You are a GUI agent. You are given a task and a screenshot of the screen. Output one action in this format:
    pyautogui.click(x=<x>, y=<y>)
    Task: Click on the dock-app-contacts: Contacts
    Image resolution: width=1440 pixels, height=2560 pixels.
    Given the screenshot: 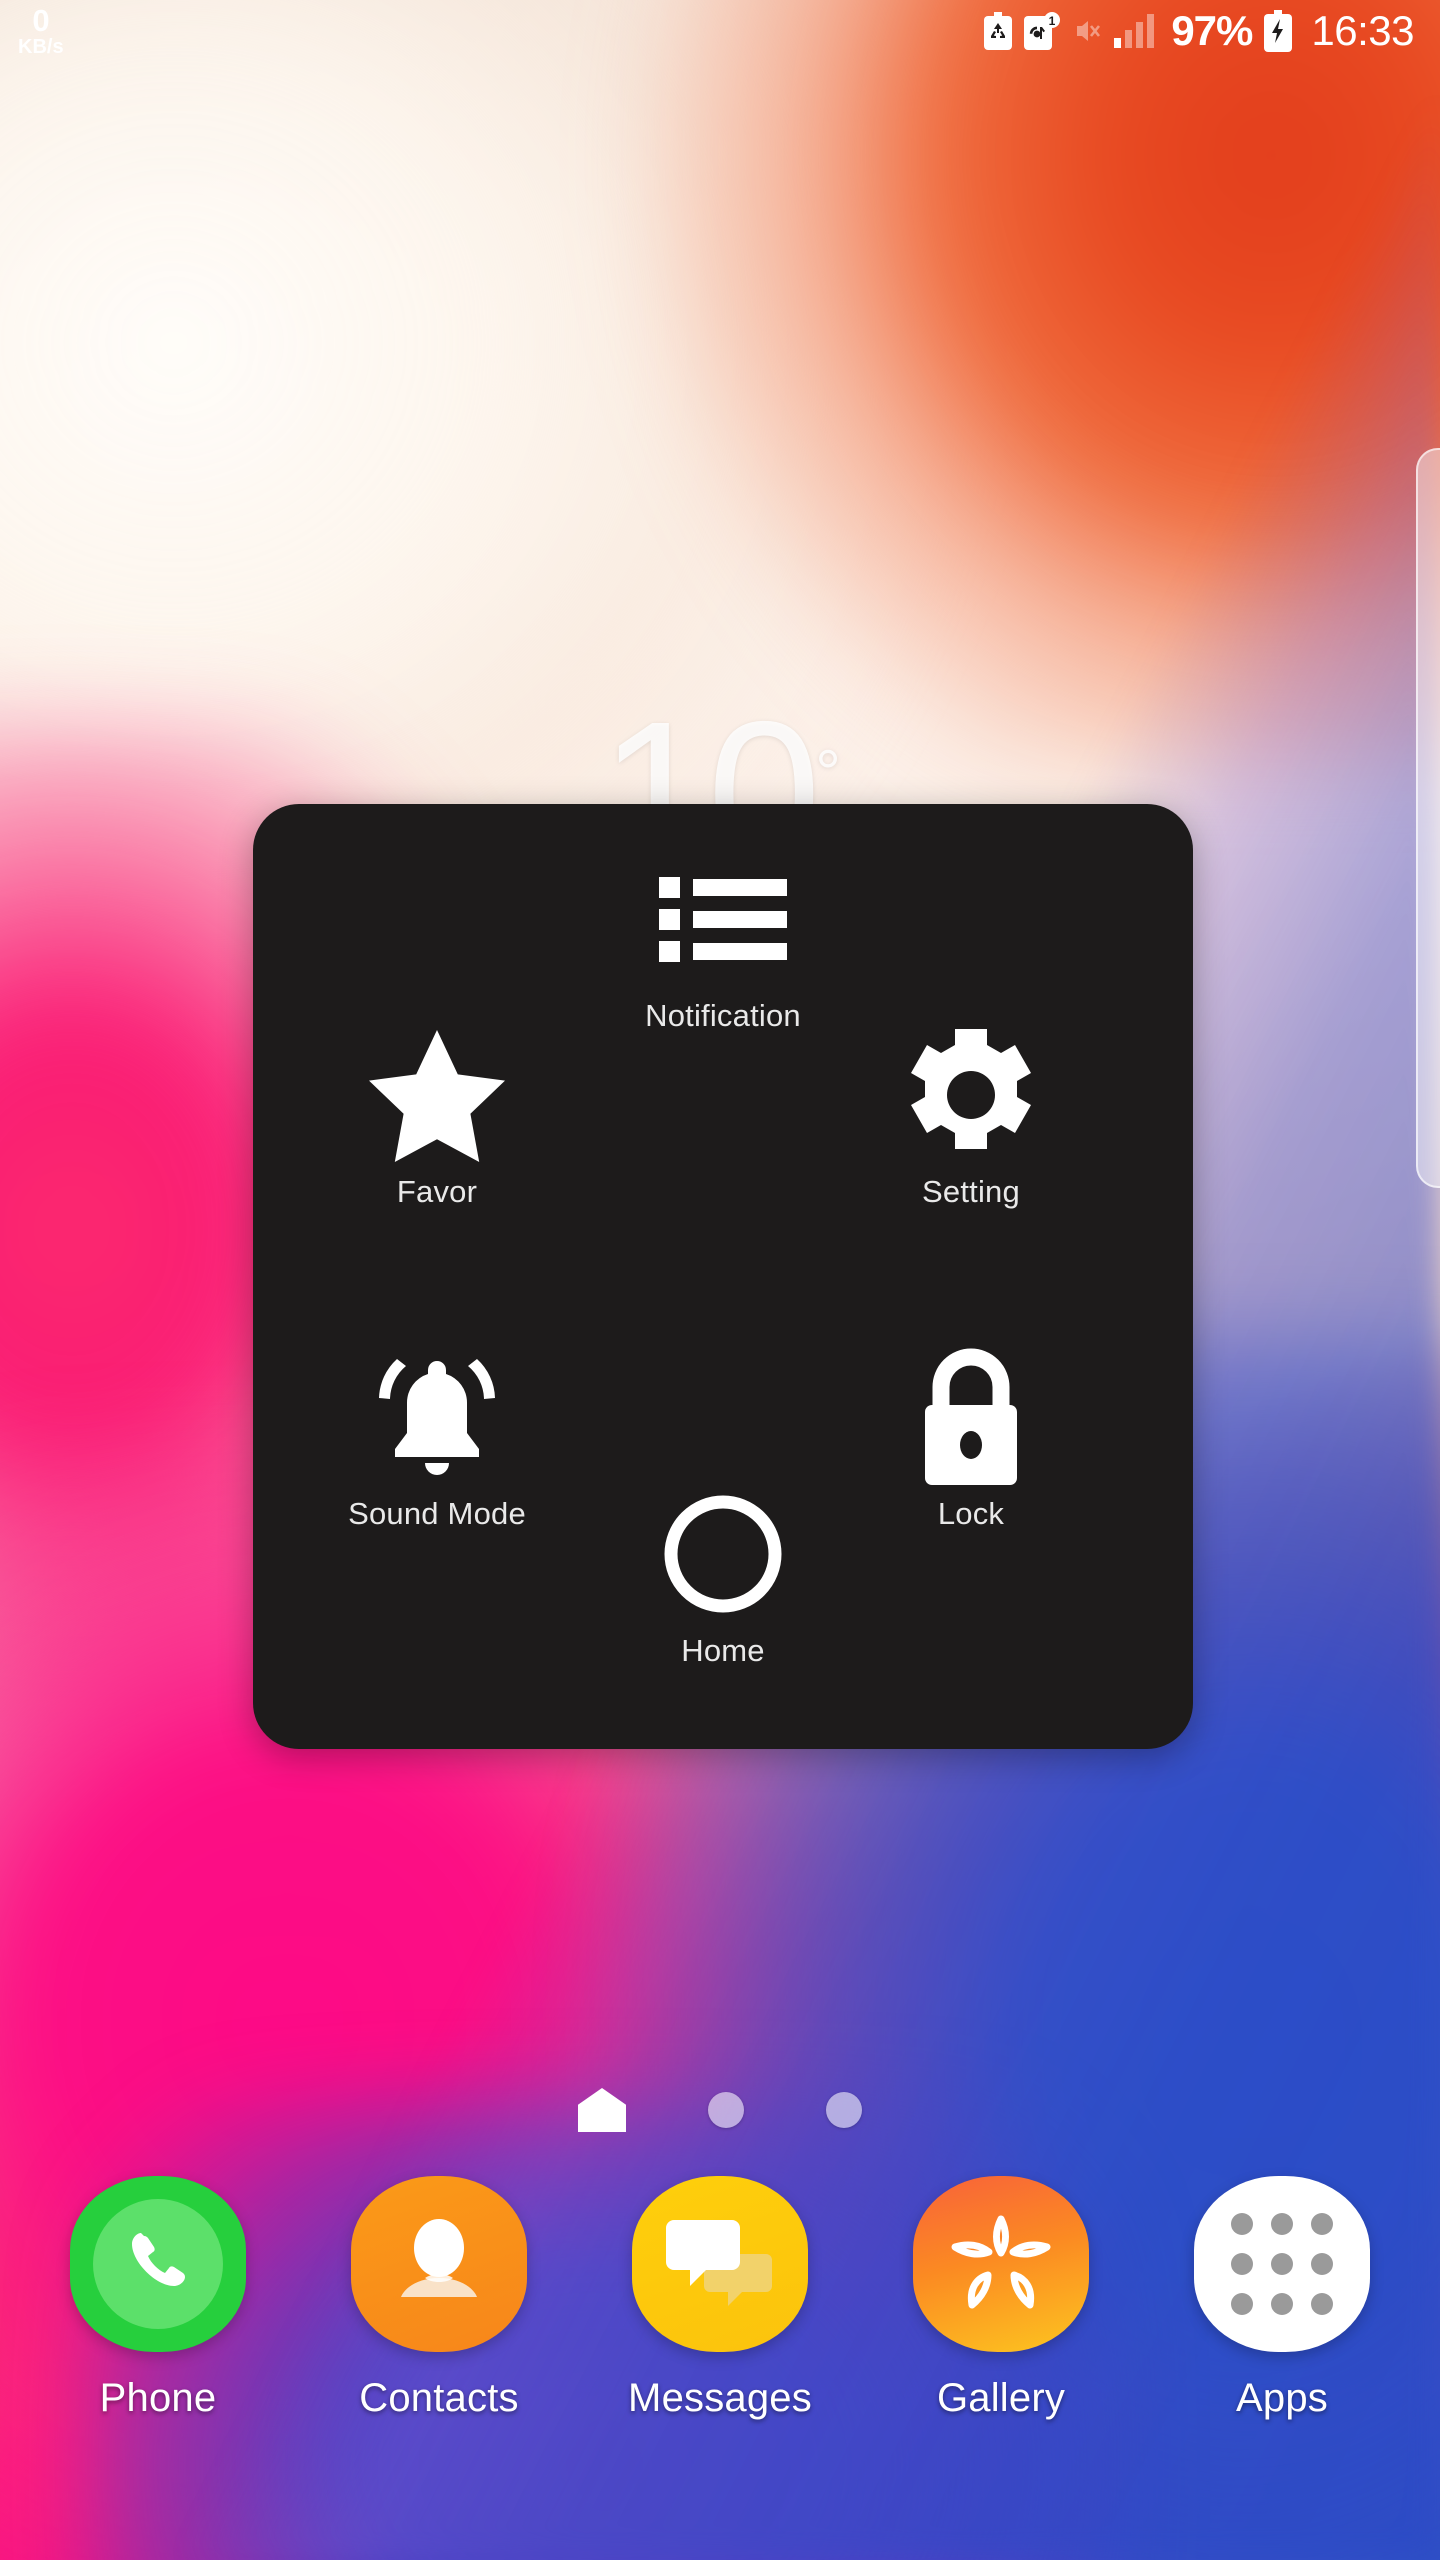 What is the action you would take?
    pyautogui.click(x=439, y=2298)
    